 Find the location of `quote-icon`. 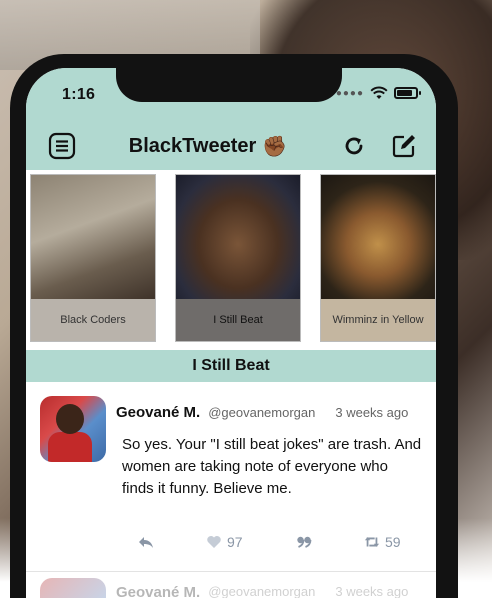

quote-icon is located at coordinates (304, 542).